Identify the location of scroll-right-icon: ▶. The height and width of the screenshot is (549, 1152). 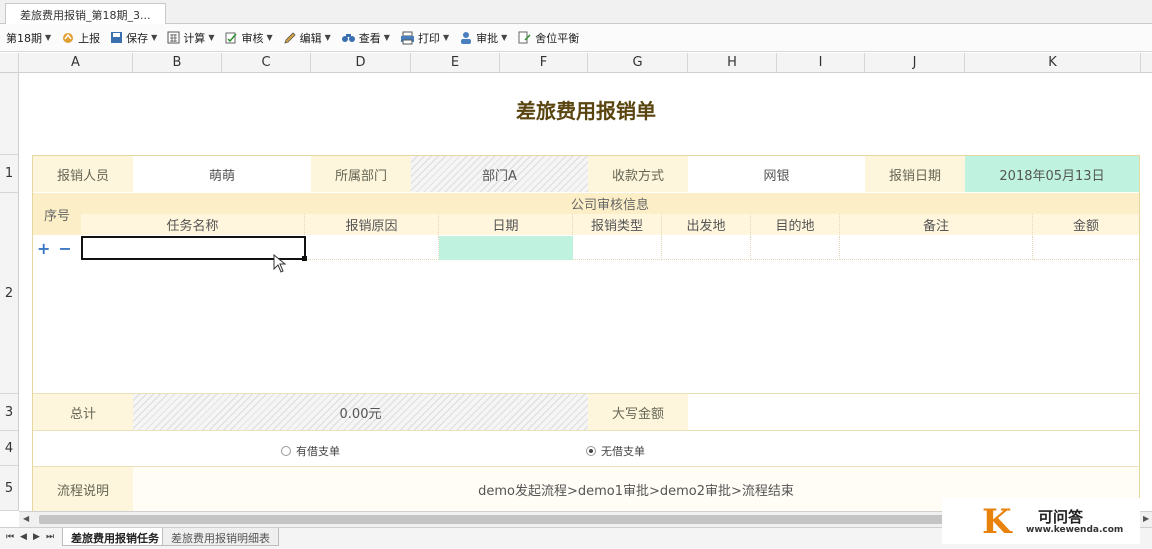
(1146, 518).